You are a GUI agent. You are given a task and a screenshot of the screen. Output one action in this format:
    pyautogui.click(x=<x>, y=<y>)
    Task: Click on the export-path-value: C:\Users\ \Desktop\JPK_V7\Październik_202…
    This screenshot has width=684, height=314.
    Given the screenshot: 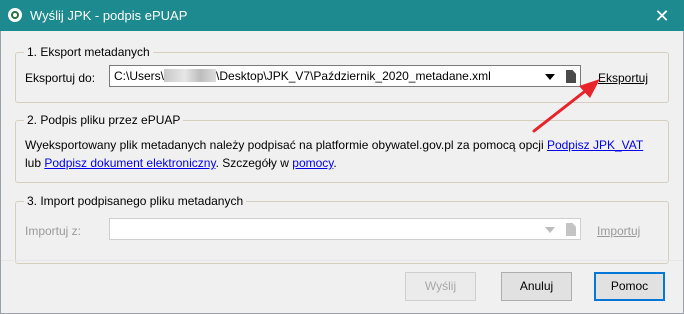 What is the action you would take?
    pyautogui.click(x=302, y=76)
    